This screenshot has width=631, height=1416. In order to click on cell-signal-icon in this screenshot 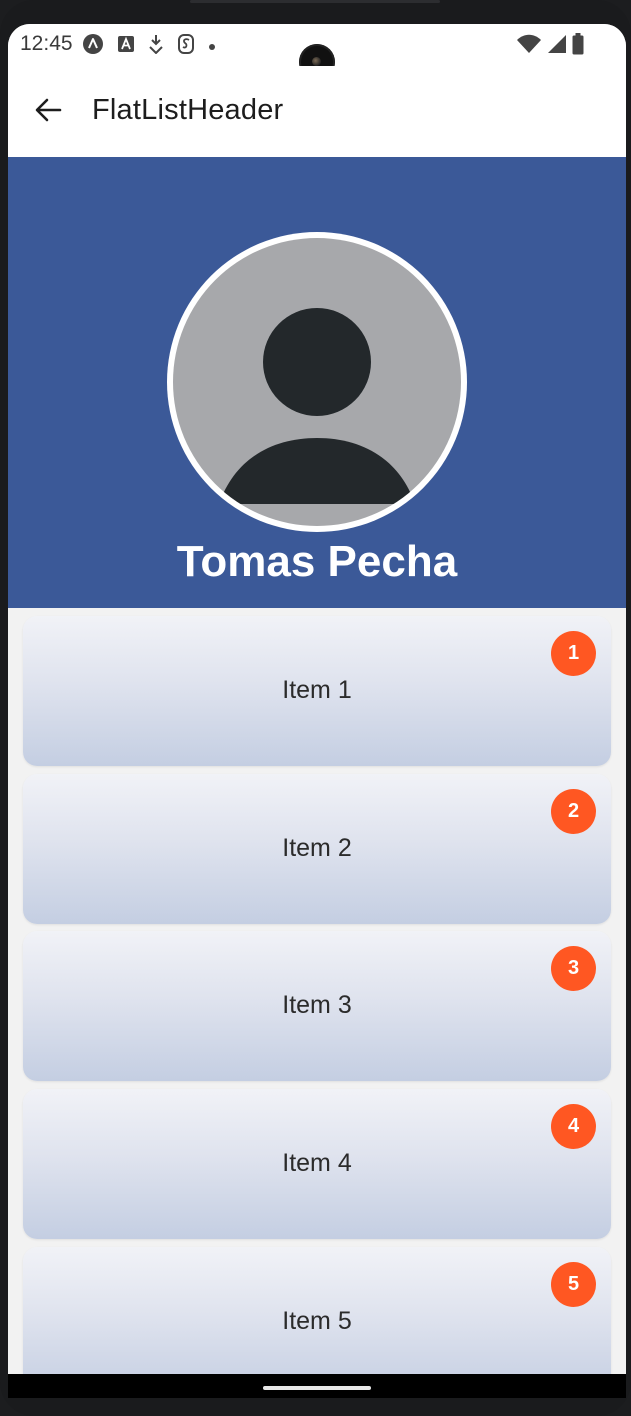, I will do `click(557, 46)`.